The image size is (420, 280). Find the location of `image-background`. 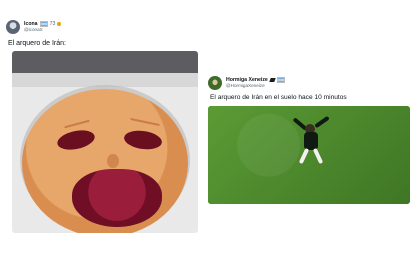

image-background is located at coordinates (105, 62).